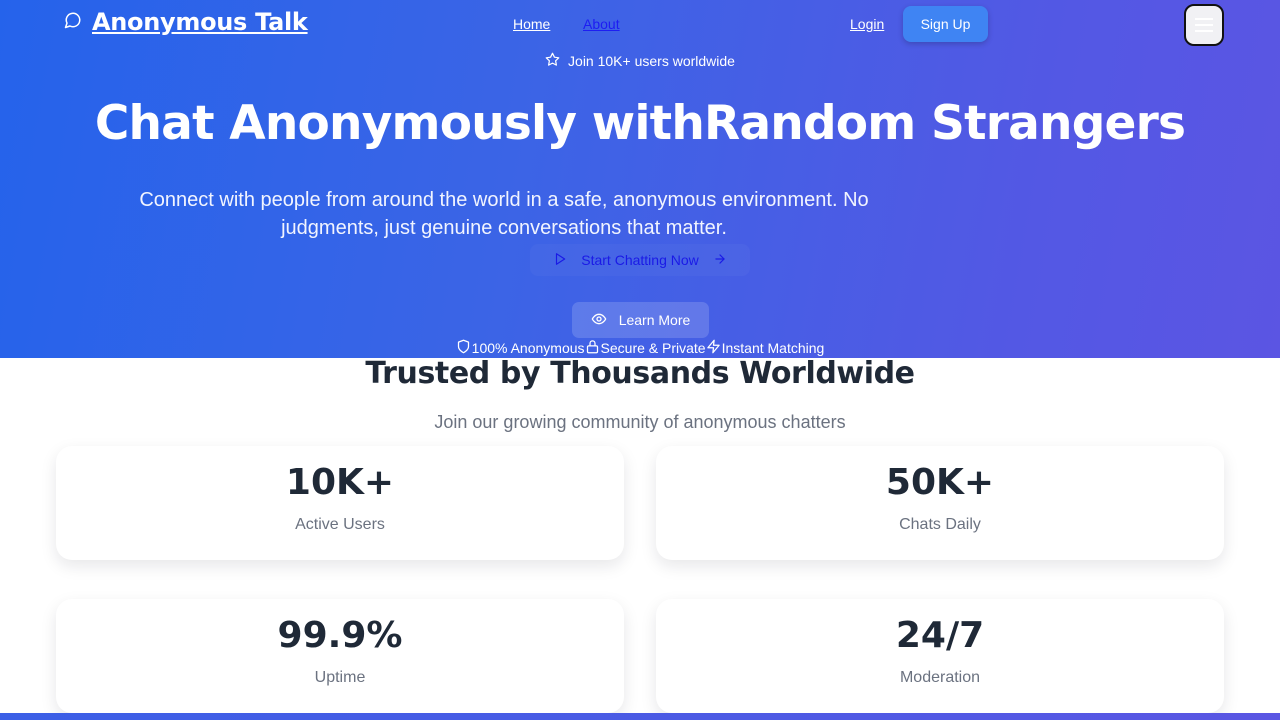 This screenshot has width=1280, height=720. I want to click on stat-value: 99.9%, so click(340, 635).